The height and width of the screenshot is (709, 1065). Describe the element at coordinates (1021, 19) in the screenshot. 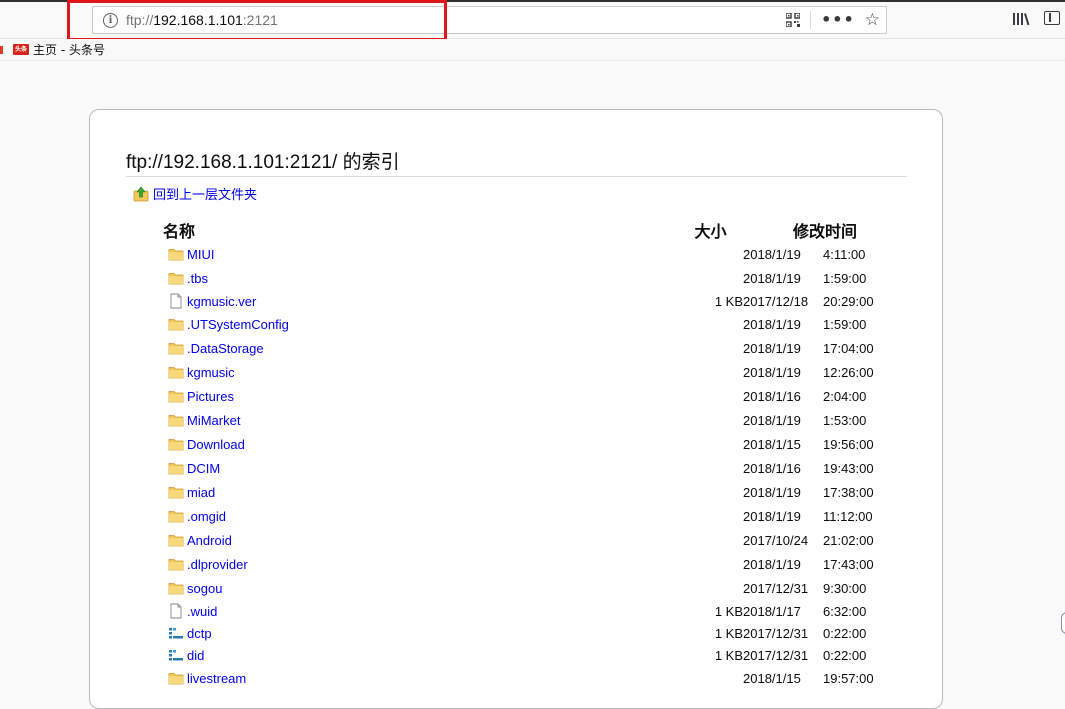

I see `library-icon` at that location.